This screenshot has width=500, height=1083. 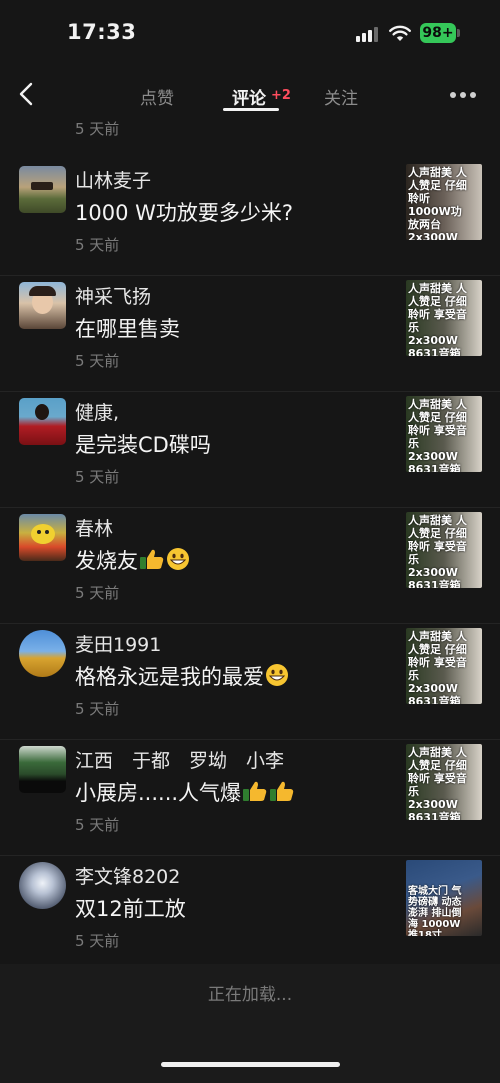 What do you see at coordinates (458, 33) in the screenshot?
I see `battery-tip` at bounding box center [458, 33].